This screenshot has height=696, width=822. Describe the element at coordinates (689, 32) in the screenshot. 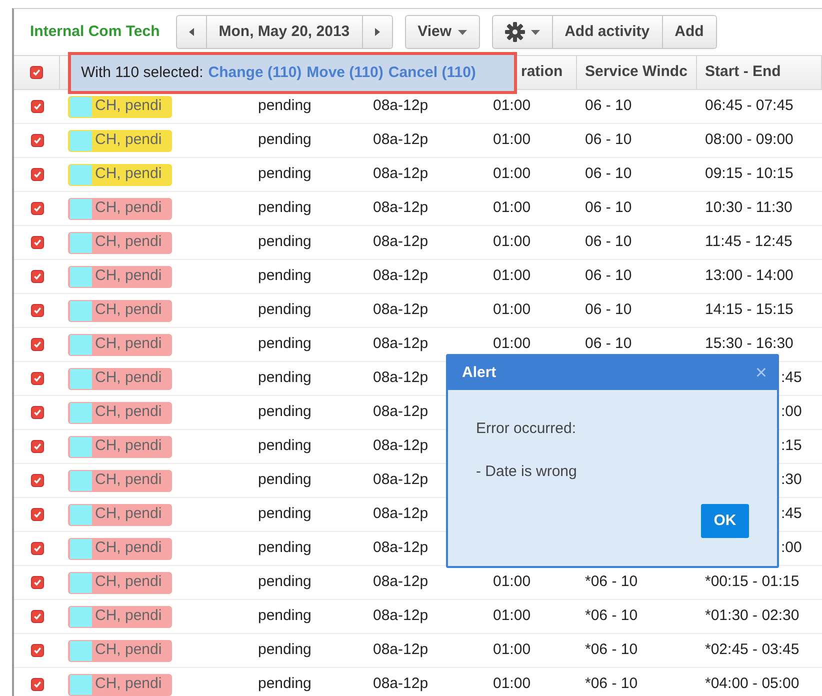

I see `toolbar-button: Add` at that location.